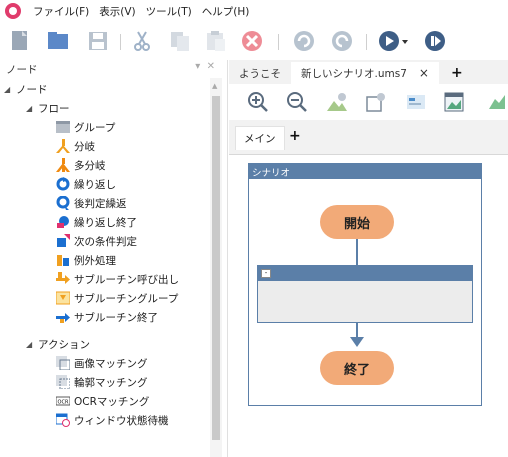  I want to click on tree-item-next-condition: 次の条件判定, so click(96, 241).